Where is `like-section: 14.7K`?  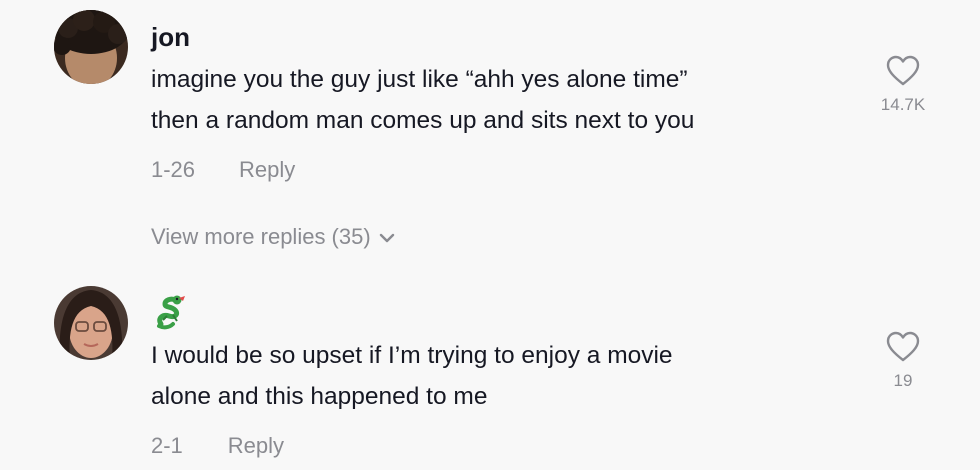
like-section: 14.7K is located at coordinates (903, 85).